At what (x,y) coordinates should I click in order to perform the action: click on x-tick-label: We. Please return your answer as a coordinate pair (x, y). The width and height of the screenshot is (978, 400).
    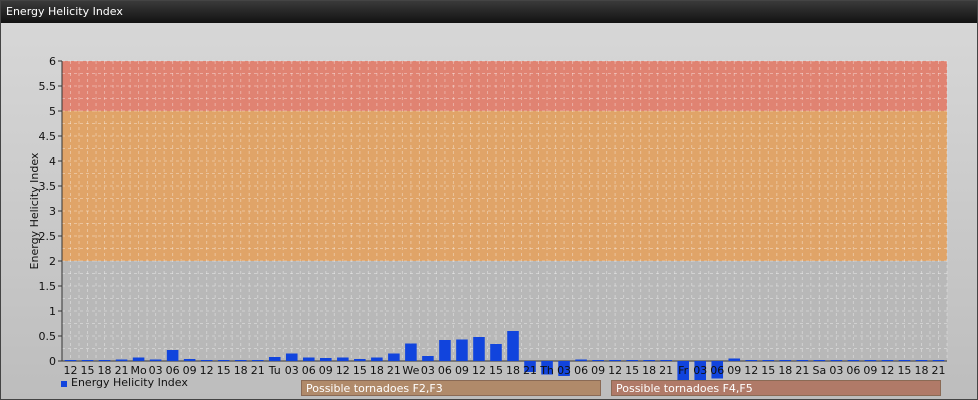
    Looking at the image, I should click on (410, 370).